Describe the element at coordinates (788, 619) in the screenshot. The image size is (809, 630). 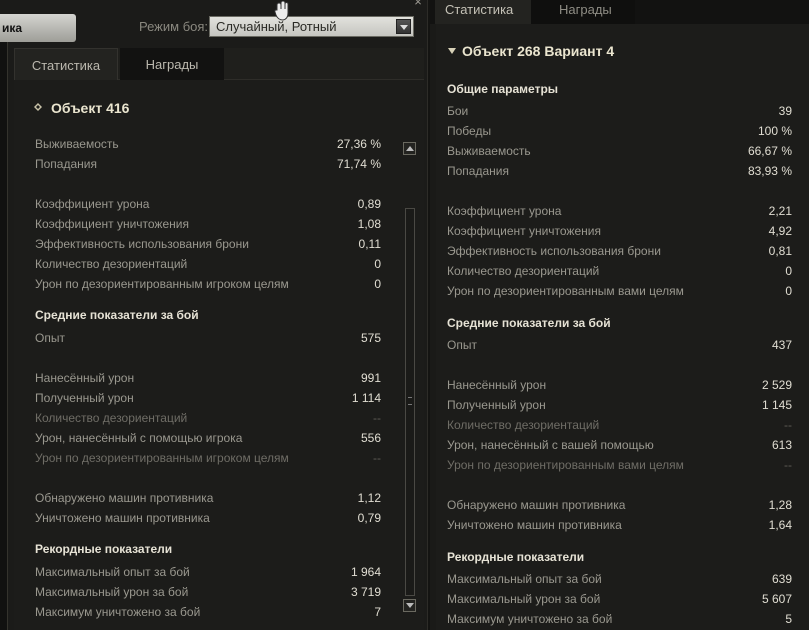
I see `stat-value: 5` at that location.